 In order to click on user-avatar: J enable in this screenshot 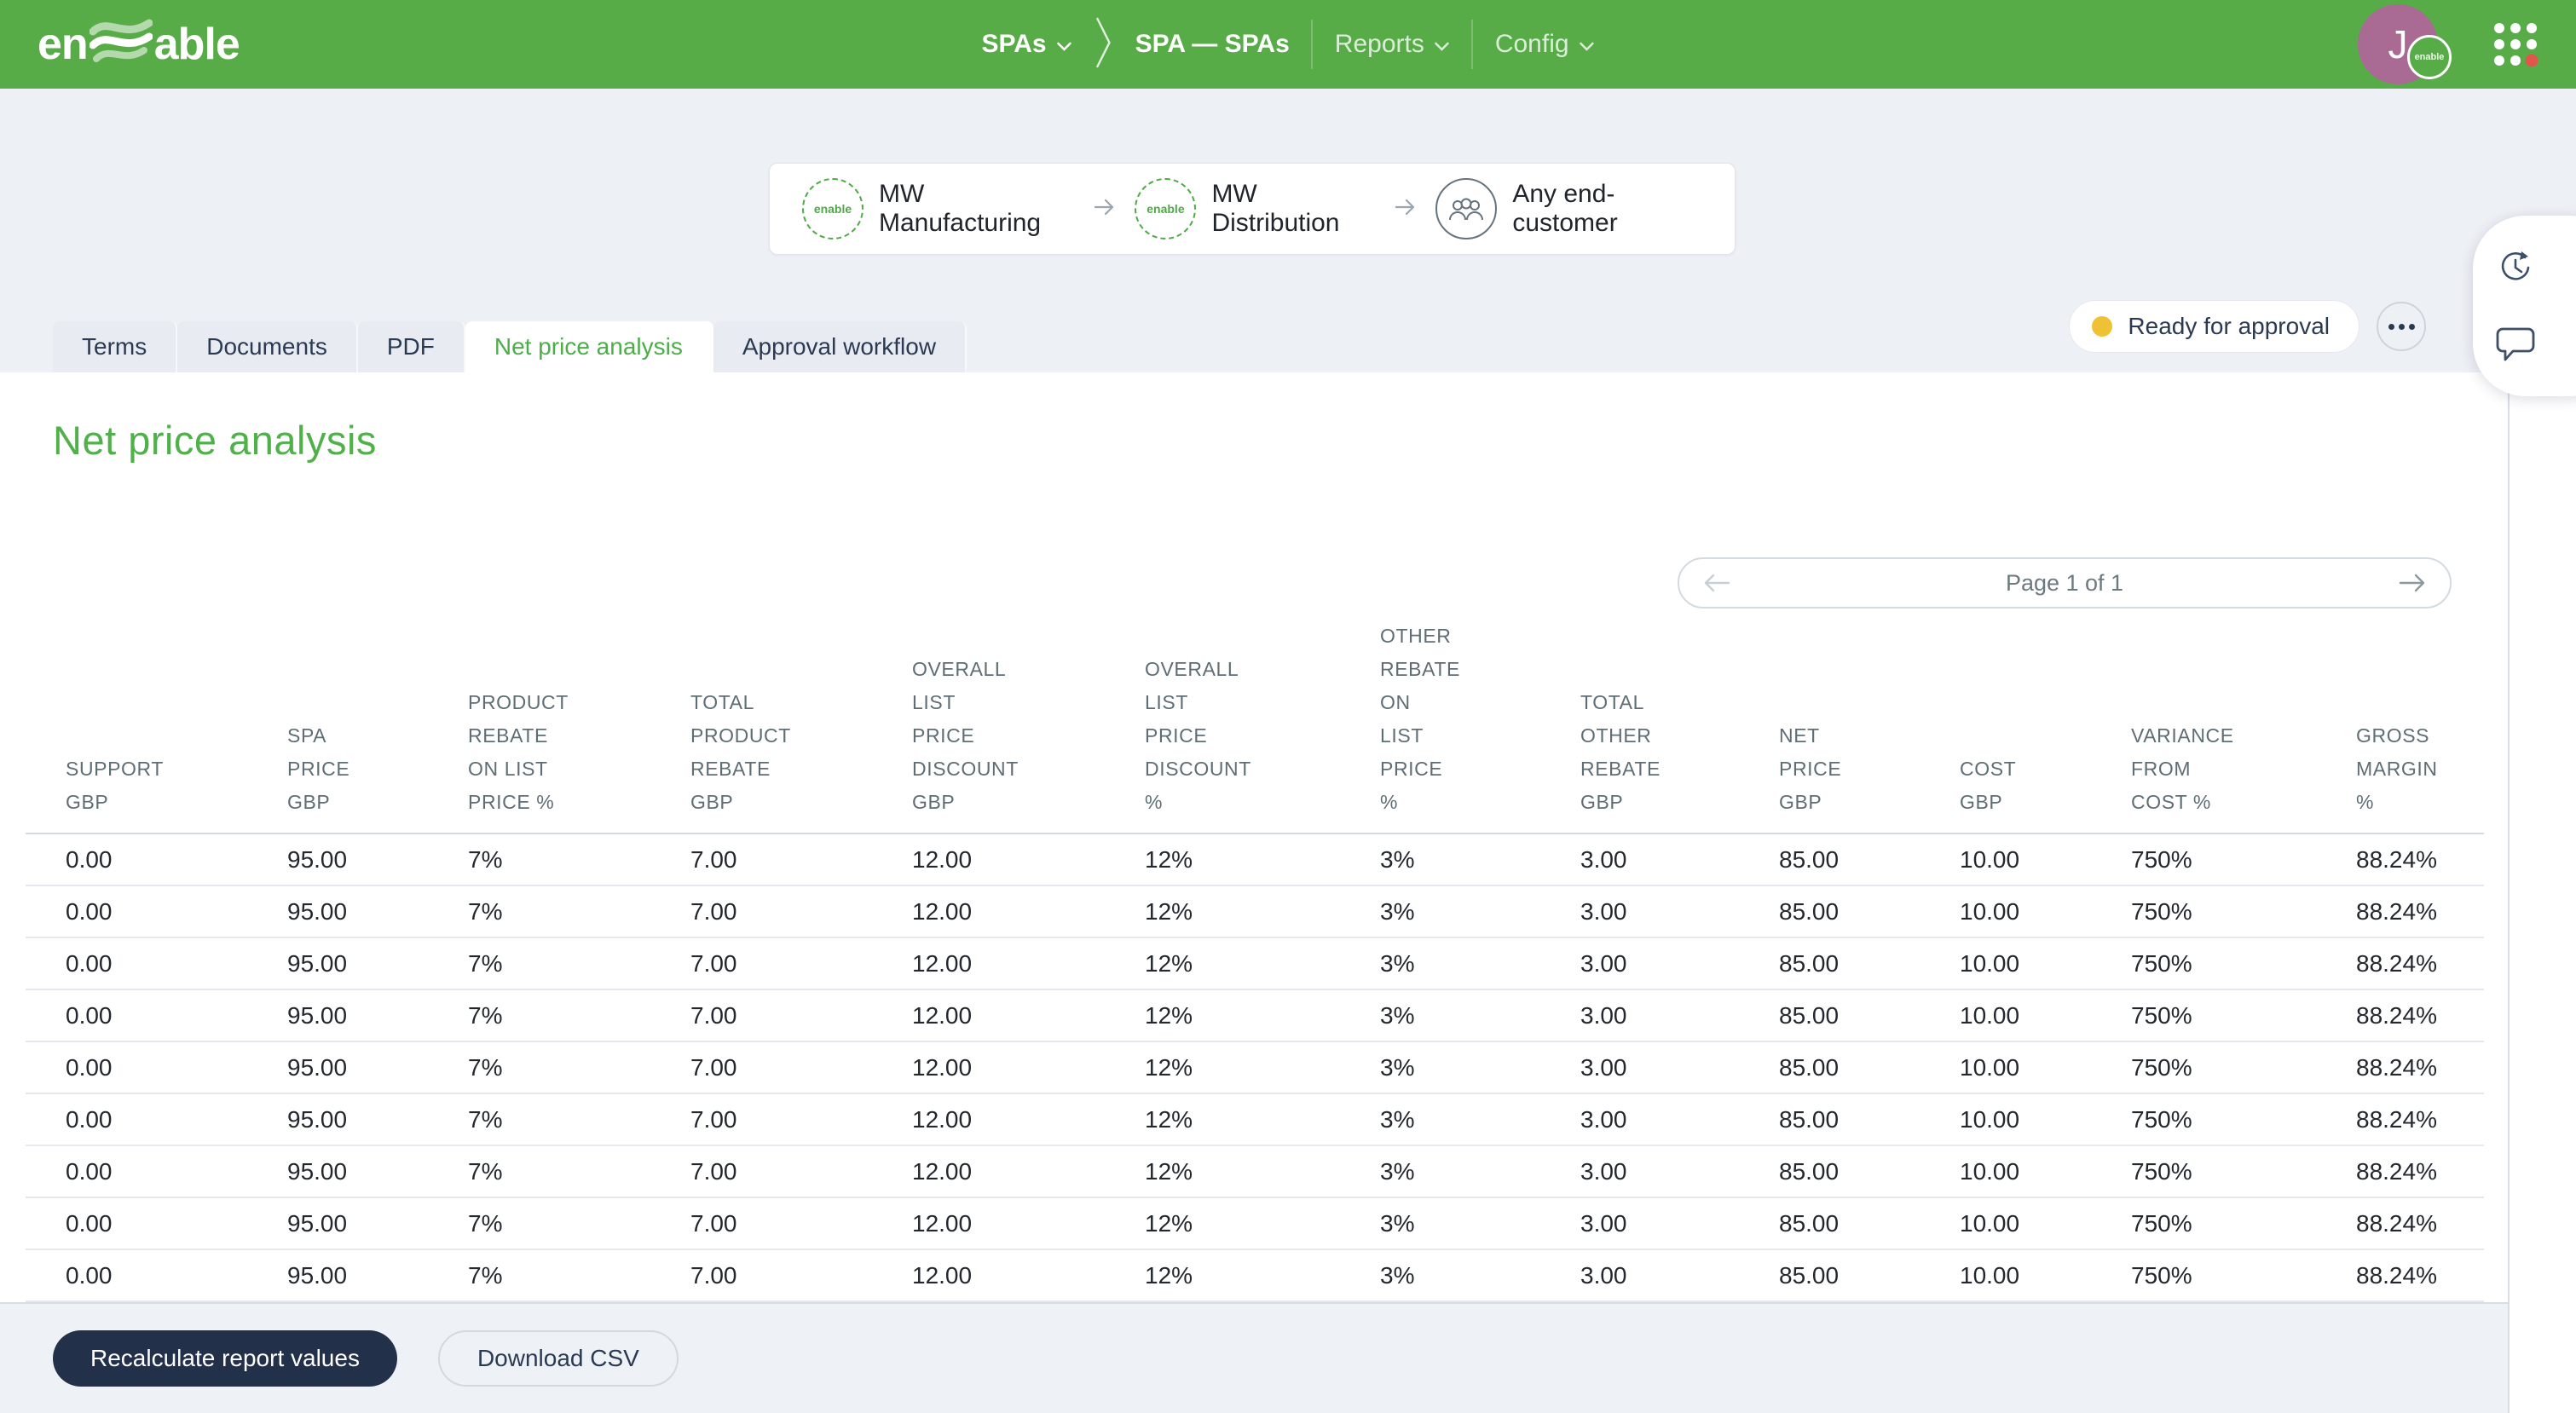, I will do `click(2405, 44)`.